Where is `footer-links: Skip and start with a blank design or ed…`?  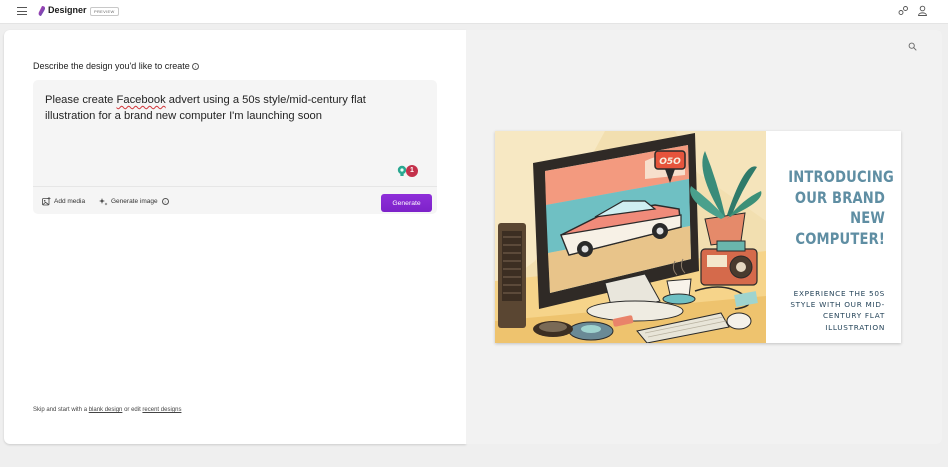 footer-links: Skip and start with a blank design or ed… is located at coordinates (107, 410).